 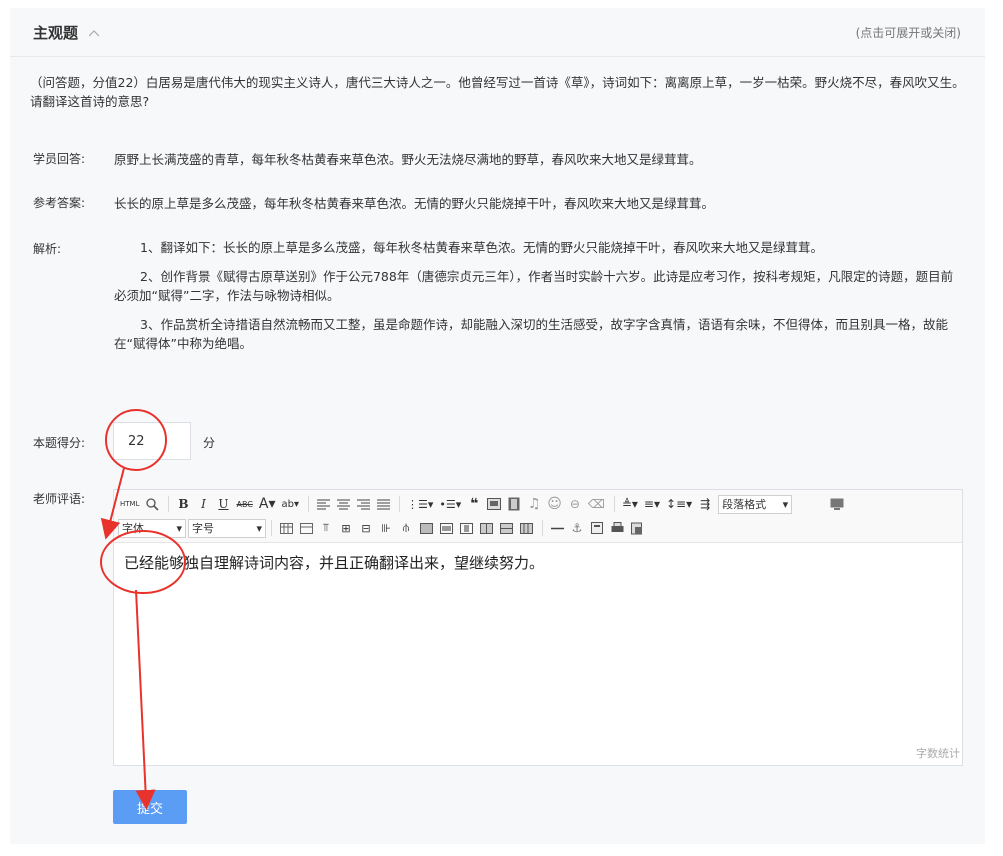 What do you see at coordinates (450, 504) in the screenshot?
I see `unordered-list-icon: •☰▾` at bounding box center [450, 504].